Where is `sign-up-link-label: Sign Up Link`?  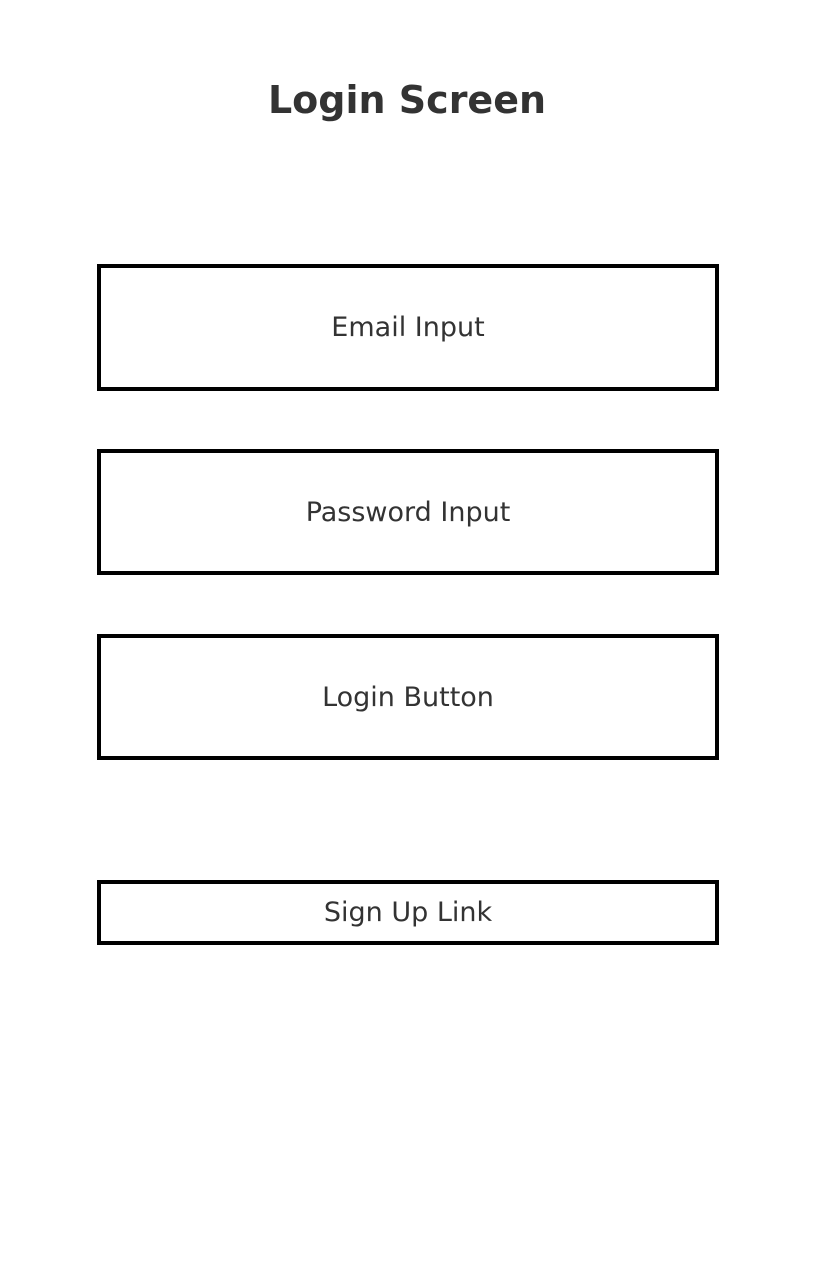
sign-up-link-label: Sign Up Link is located at coordinates (408, 912).